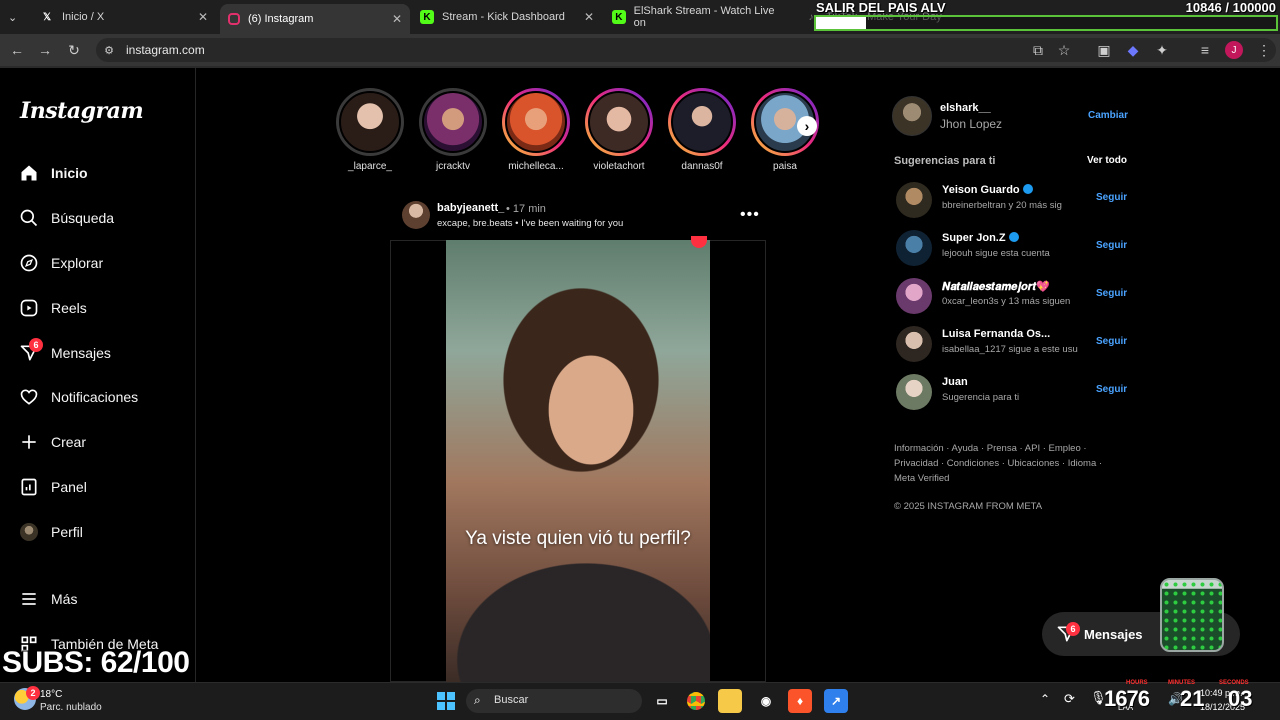 This screenshot has width=1280, height=720. I want to click on nav-item-perfil: Perfil, so click(103, 532).